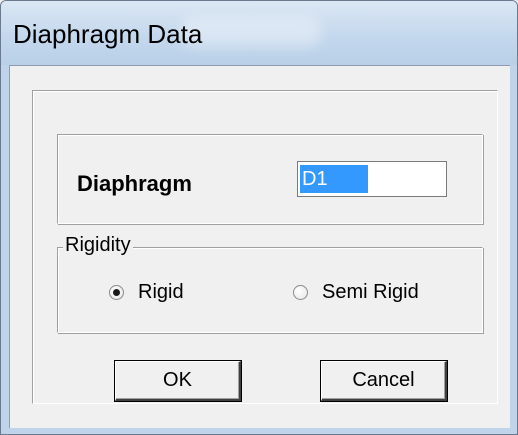 Image resolution: width=518 pixels, height=435 pixels. Describe the element at coordinates (134, 183) in the screenshot. I see `diaphragm-label: Diaphragm` at that location.